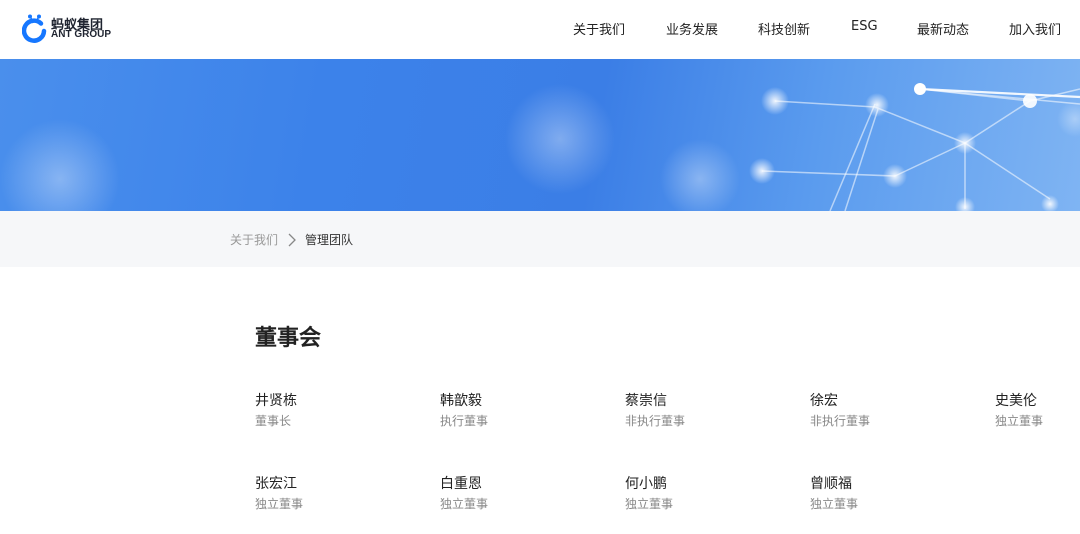 The width and height of the screenshot is (1080, 534). Describe the element at coordinates (540, 239) in the screenshot. I see `breadcrumb: 关于我们 管理团队` at that location.